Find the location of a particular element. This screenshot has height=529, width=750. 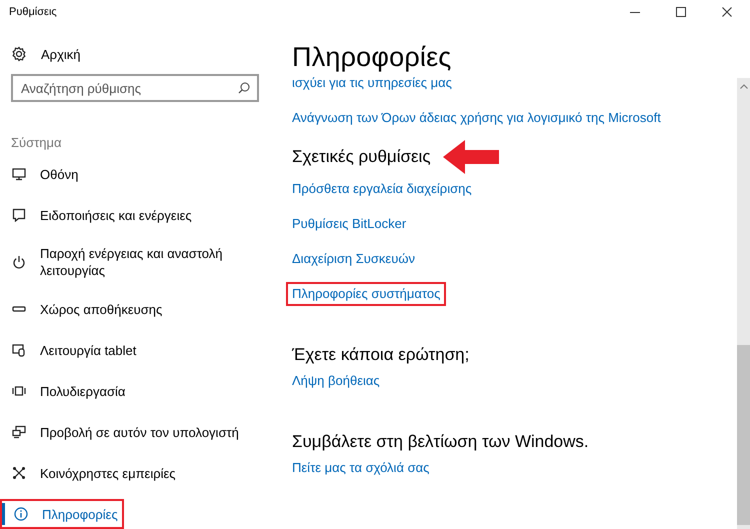

nav-item: Πληροφορίες is located at coordinates (60, 514).